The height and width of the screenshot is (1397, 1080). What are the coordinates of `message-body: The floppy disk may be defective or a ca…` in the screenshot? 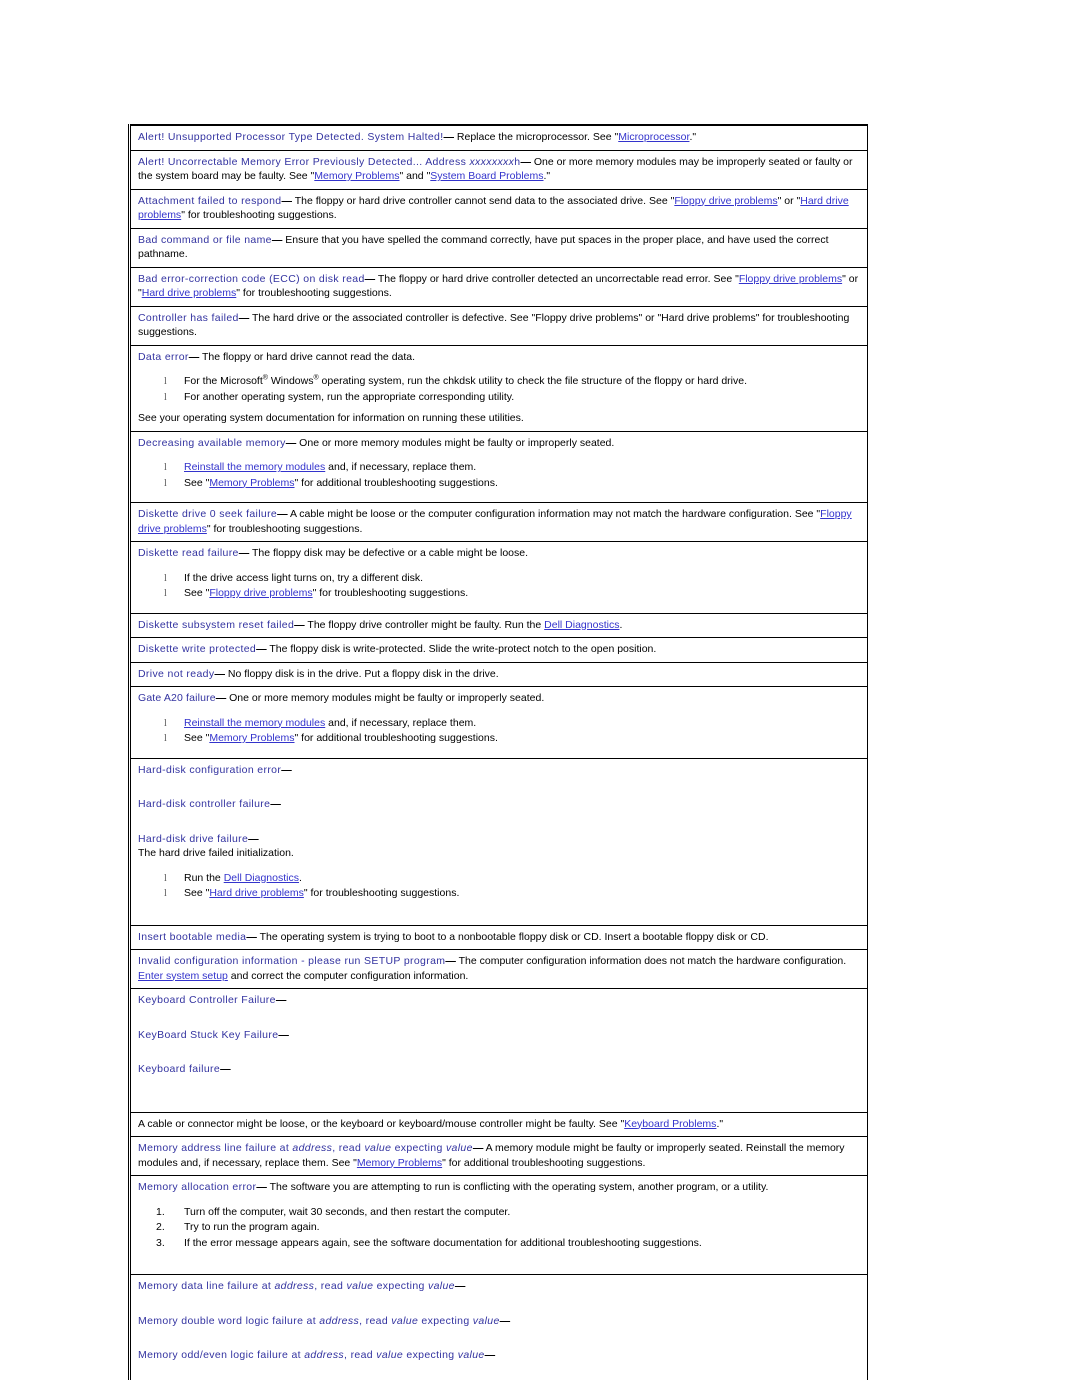 It's located at (389, 553).